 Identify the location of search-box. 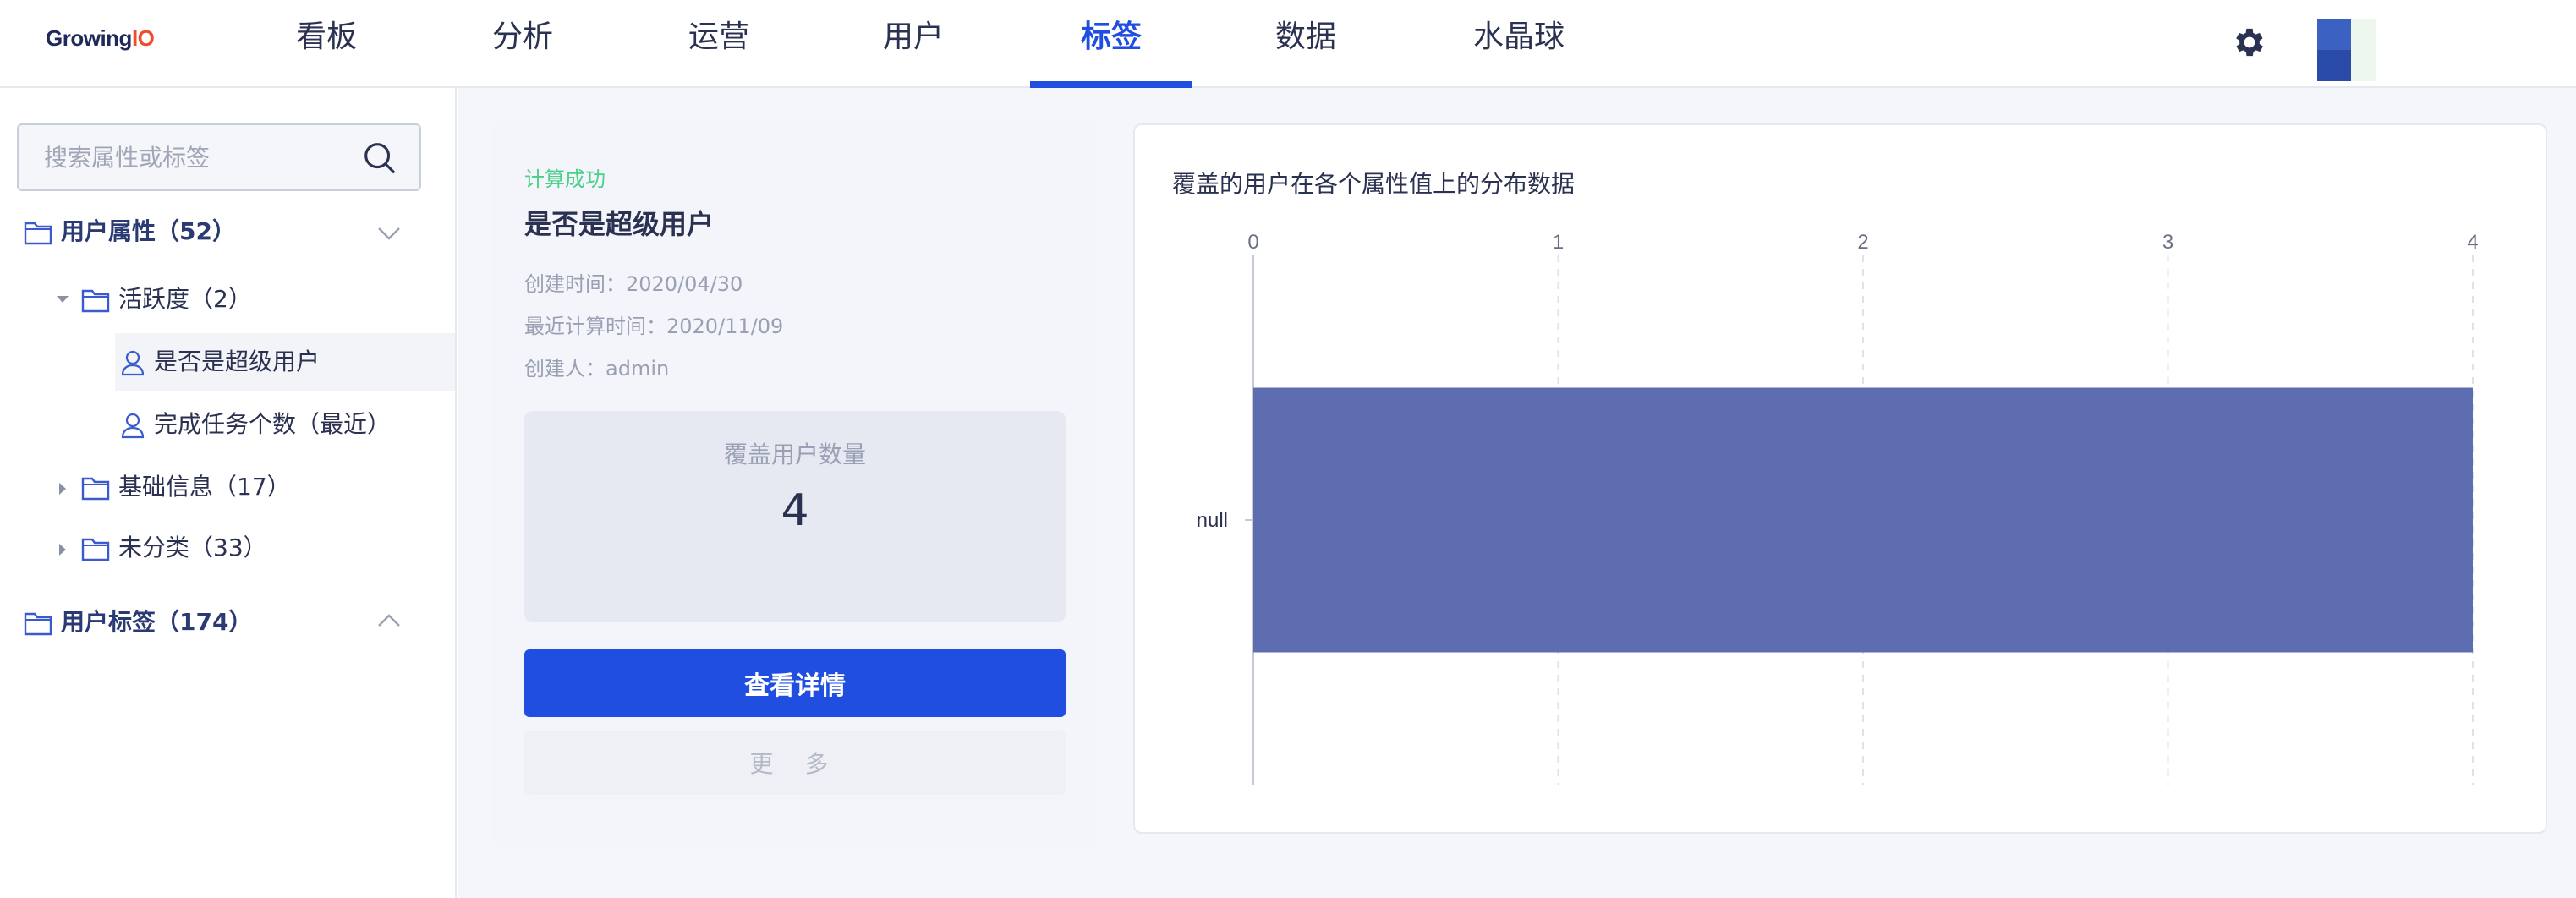
(219, 157).